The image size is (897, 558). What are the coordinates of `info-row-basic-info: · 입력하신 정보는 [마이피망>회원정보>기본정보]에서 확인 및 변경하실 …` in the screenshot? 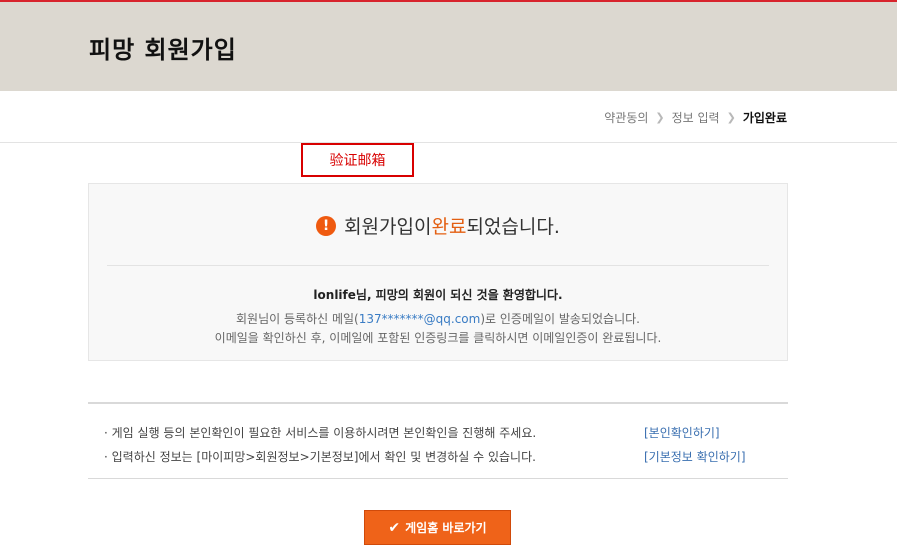 It's located at (434, 456).